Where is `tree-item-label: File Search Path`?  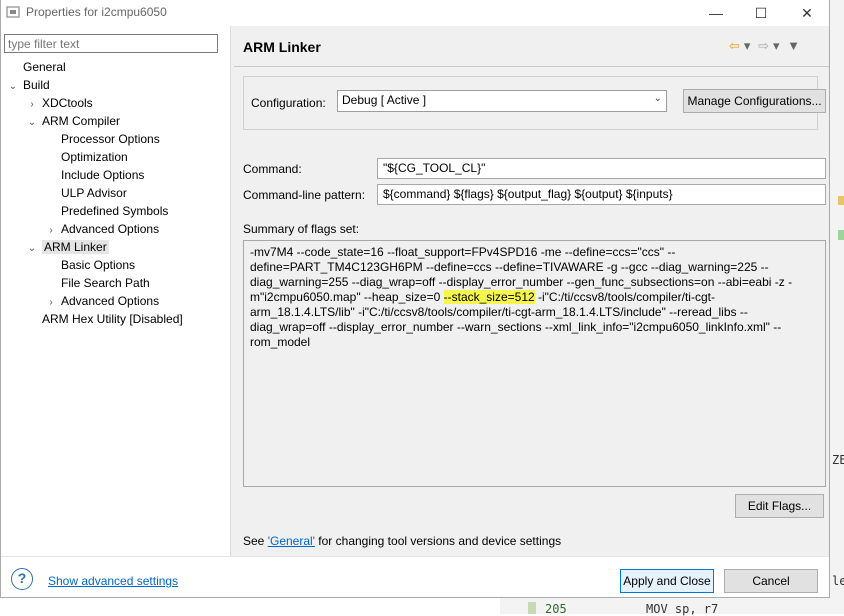
tree-item-label: File Search Path is located at coordinates (105, 283).